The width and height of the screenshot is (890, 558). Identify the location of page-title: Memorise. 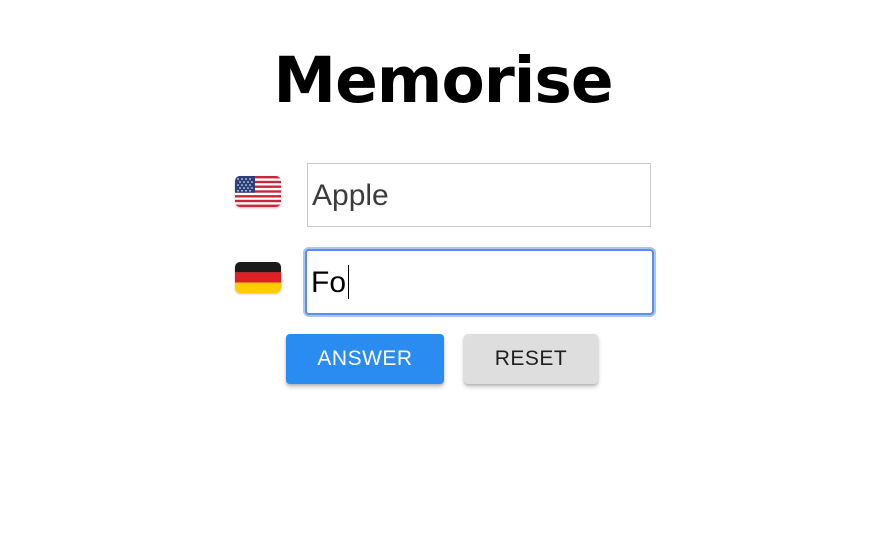
(443, 80).